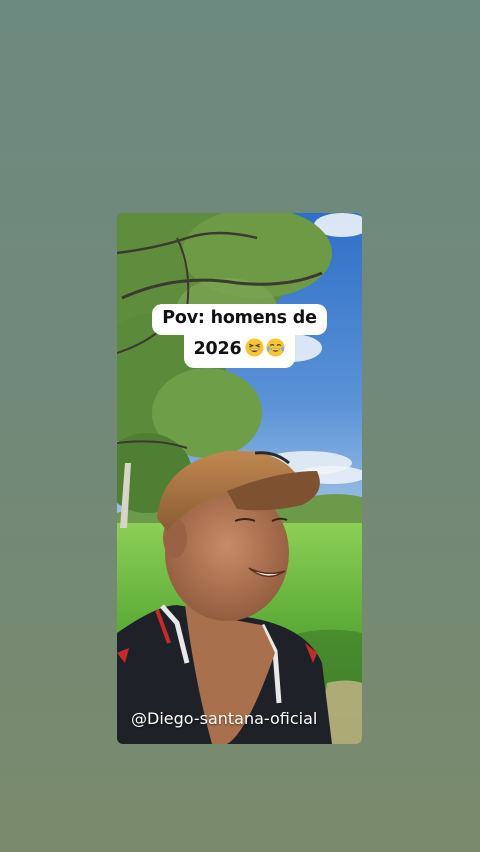  What do you see at coordinates (239, 319) in the screenshot?
I see `caption-line-1: Pov: homens de` at bounding box center [239, 319].